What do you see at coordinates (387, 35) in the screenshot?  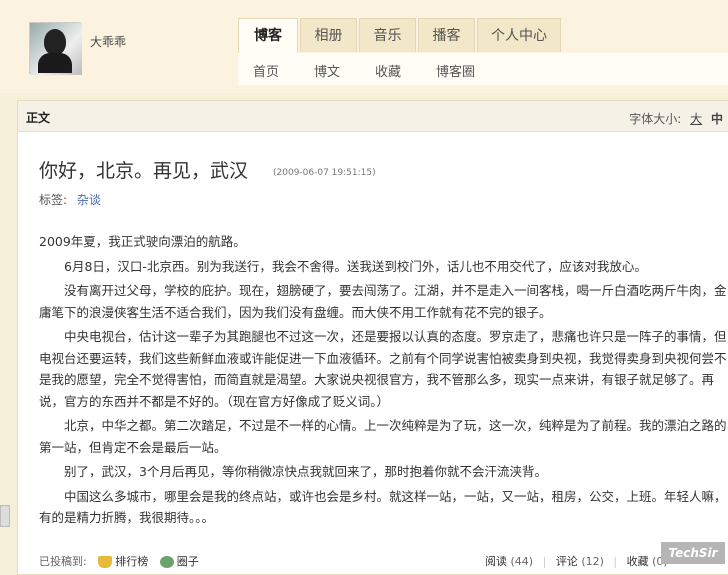 I see `tab-music: 音乐` at bounding box center [387, 35].